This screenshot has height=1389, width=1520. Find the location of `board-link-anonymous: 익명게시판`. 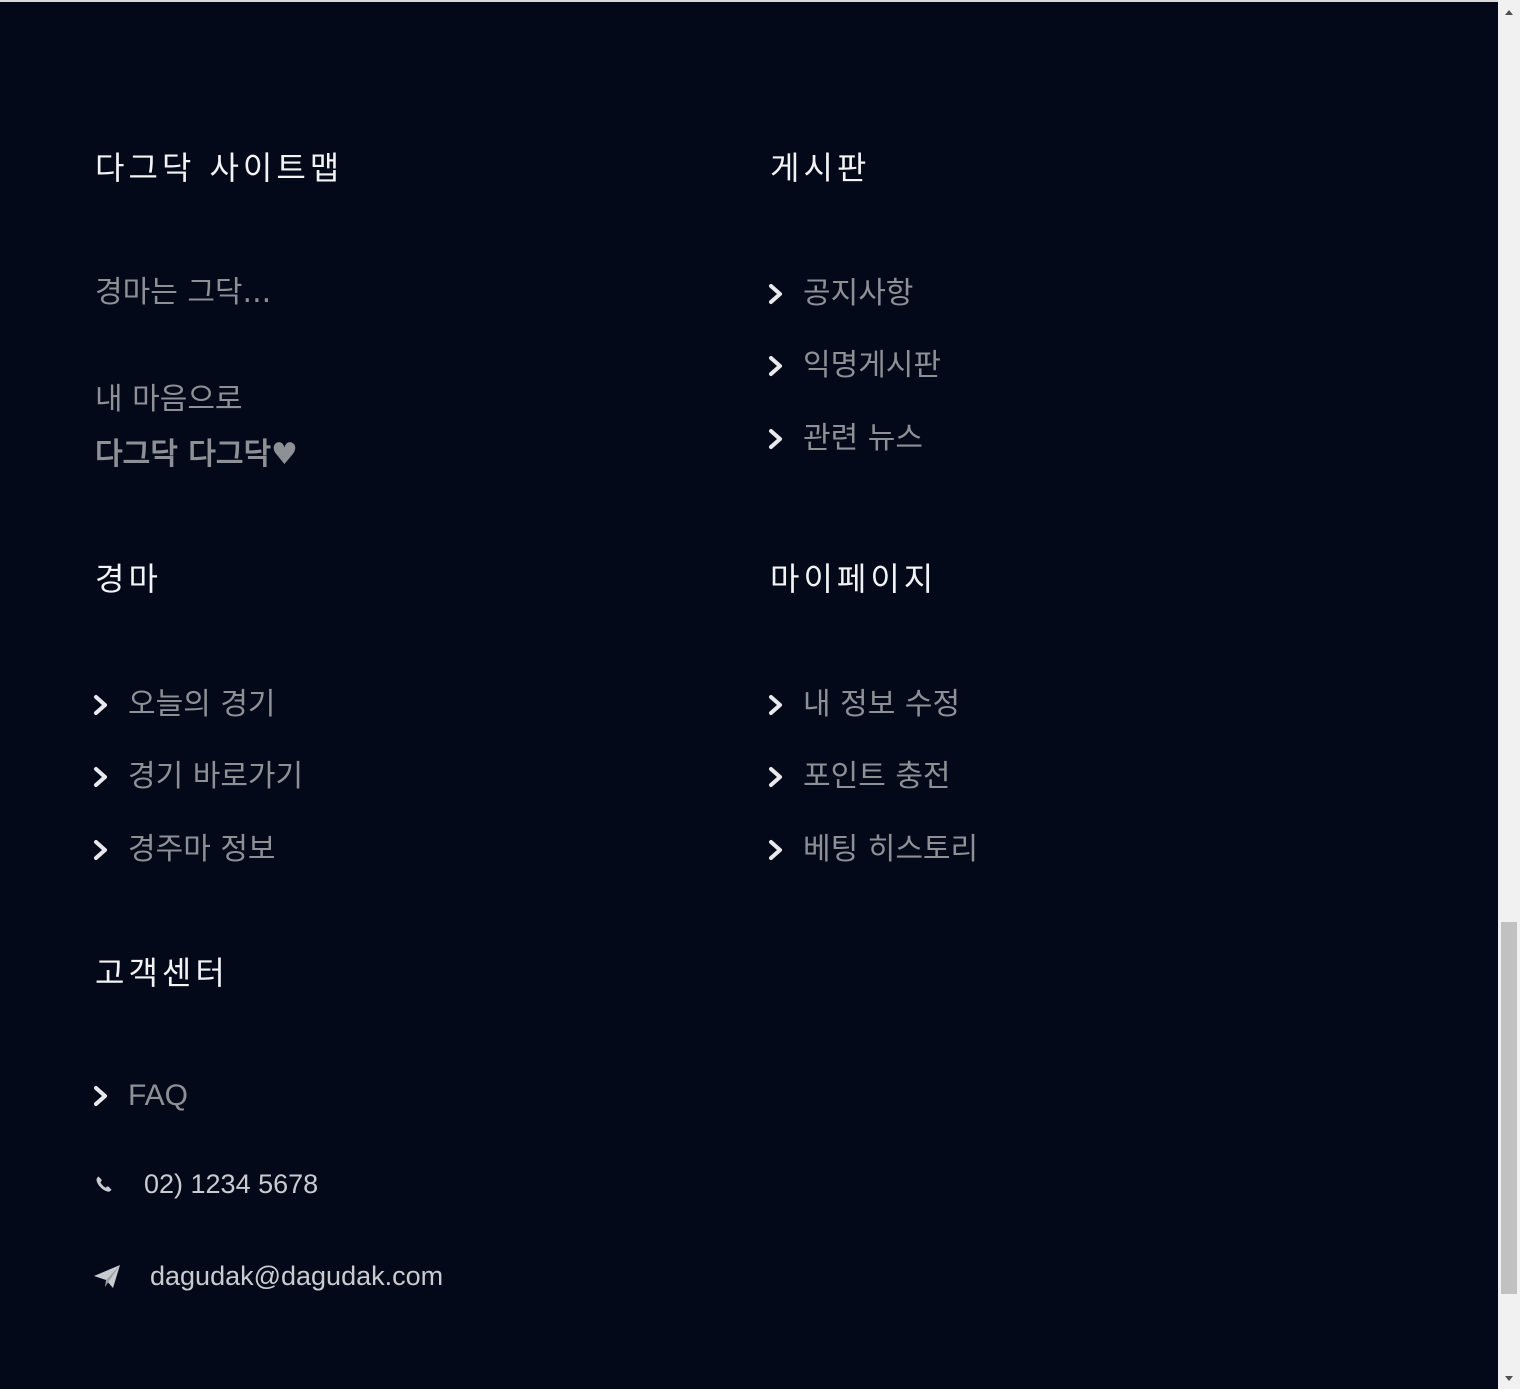

board-link-anonymous: 익명게시판 is located at coordinates (854, 366).